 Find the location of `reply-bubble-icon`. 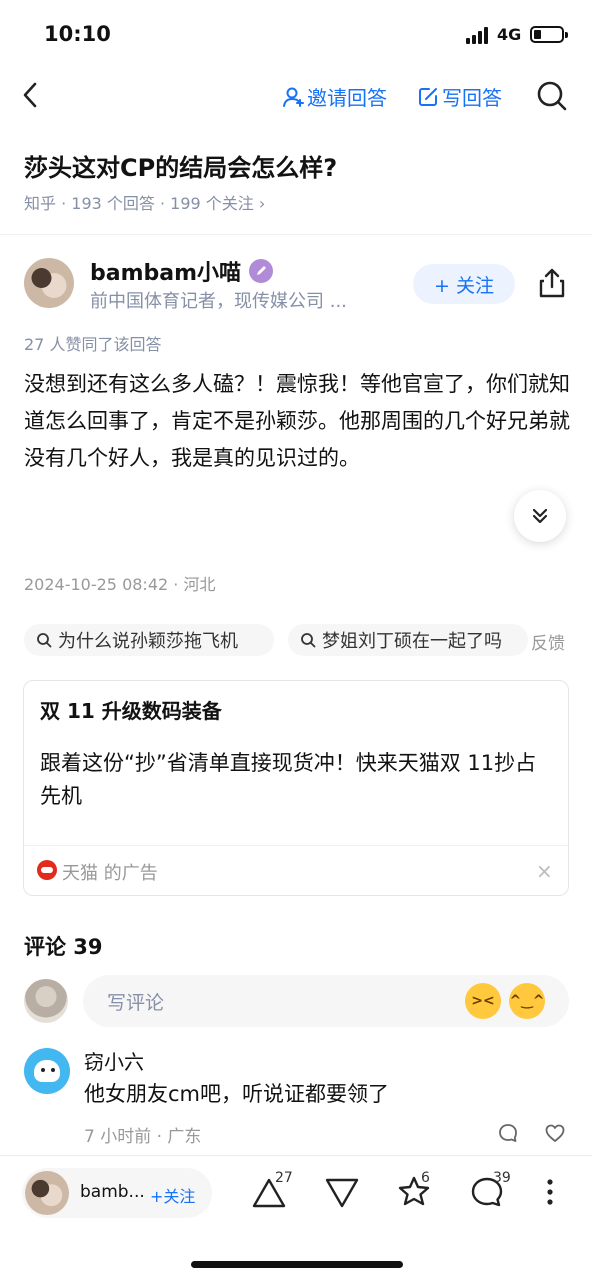

reply-bubble-icon is located at coordinates (508, 1133).